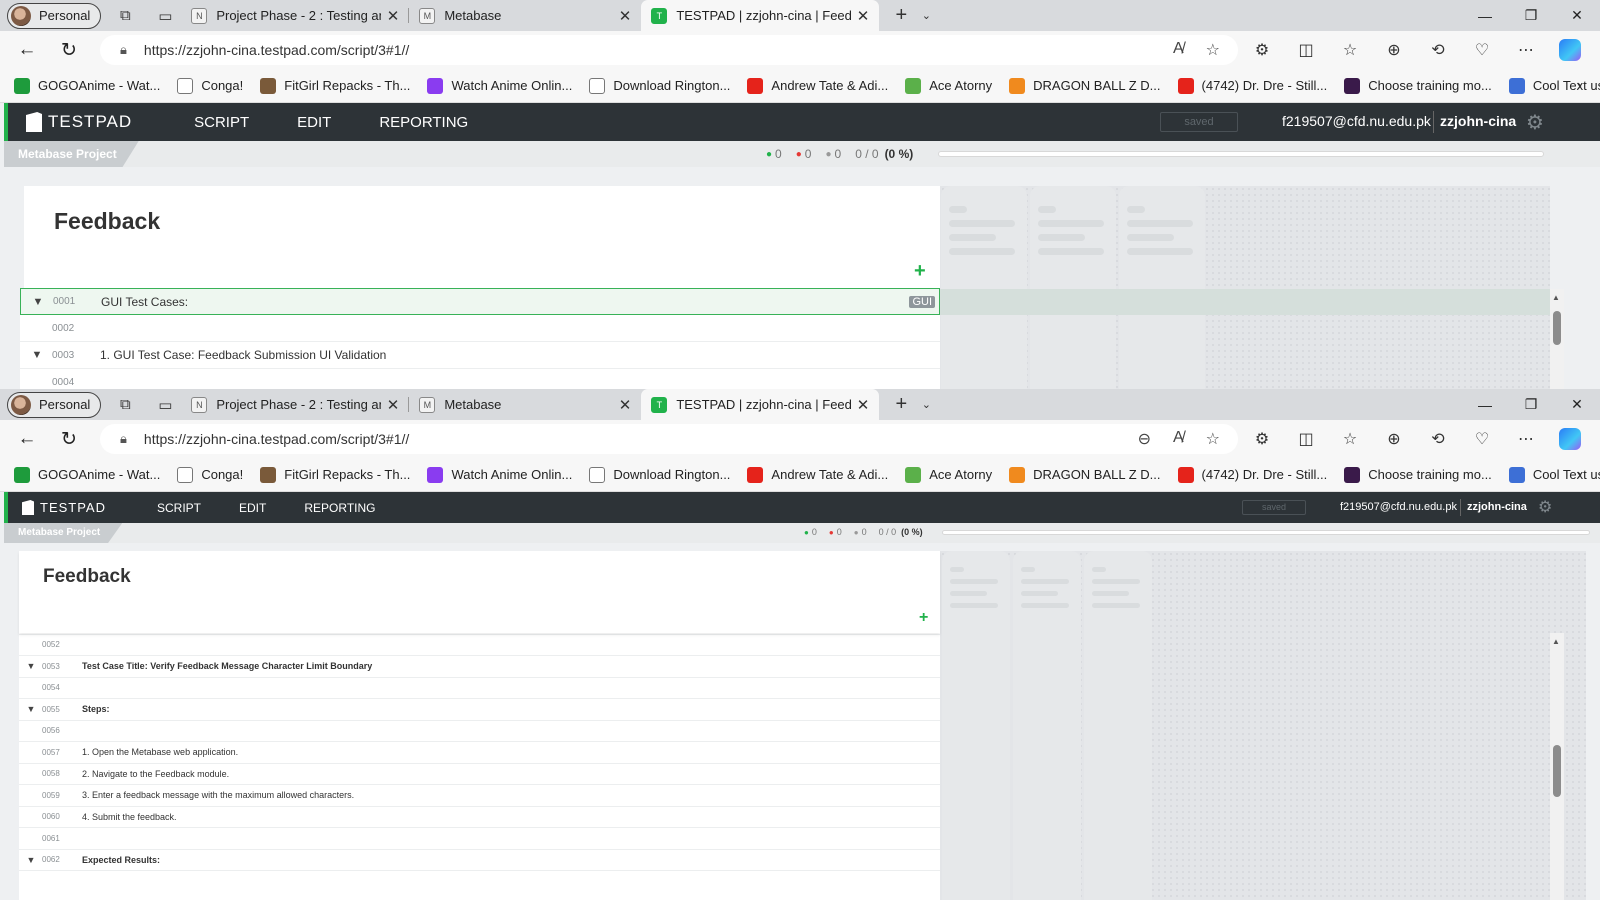  What do you see at coordinates (479, 839) in the screenshot?
I see `table-row: 0061` at bounding box center [479, 839].